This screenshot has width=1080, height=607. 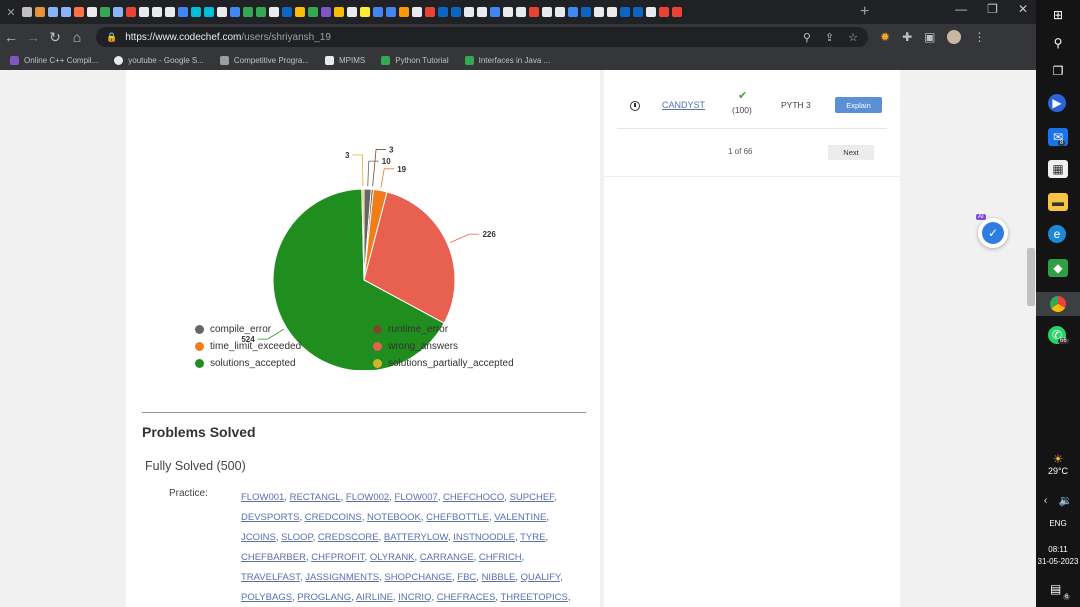 What do you see at coordinates (333, 517) in the screenshot?
I see `problem-link: CREDCOINS` at bounding box center [333, 517].